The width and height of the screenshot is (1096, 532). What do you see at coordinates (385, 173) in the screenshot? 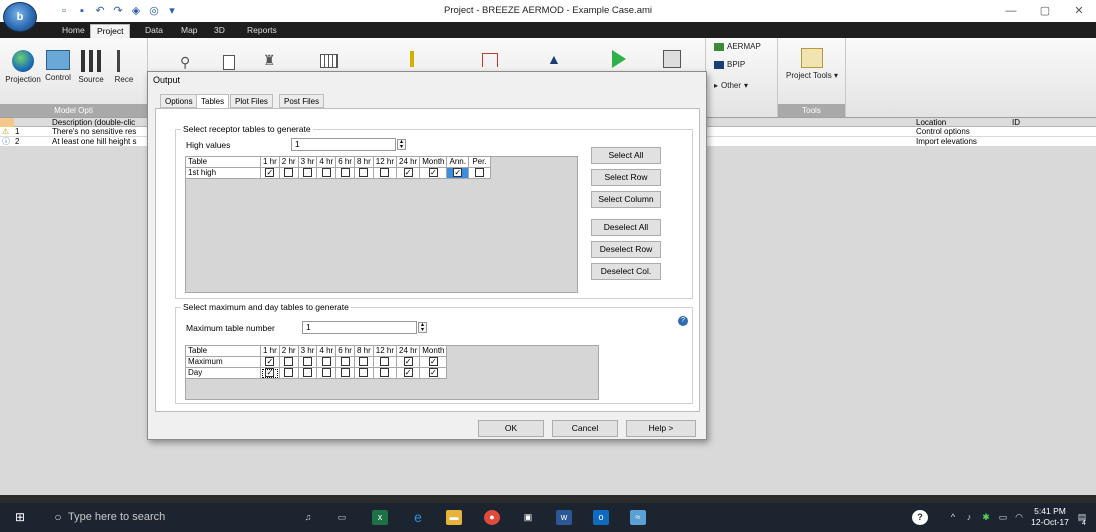
I see `checkbox-1st-high-12hr` at bounding box center [385, 173].